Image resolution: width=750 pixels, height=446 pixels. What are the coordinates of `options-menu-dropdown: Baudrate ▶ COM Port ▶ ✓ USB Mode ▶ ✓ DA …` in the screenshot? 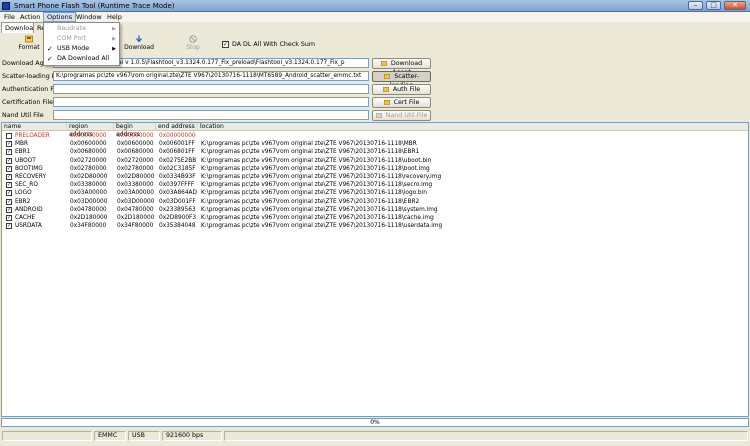 It's located at (81, 44).